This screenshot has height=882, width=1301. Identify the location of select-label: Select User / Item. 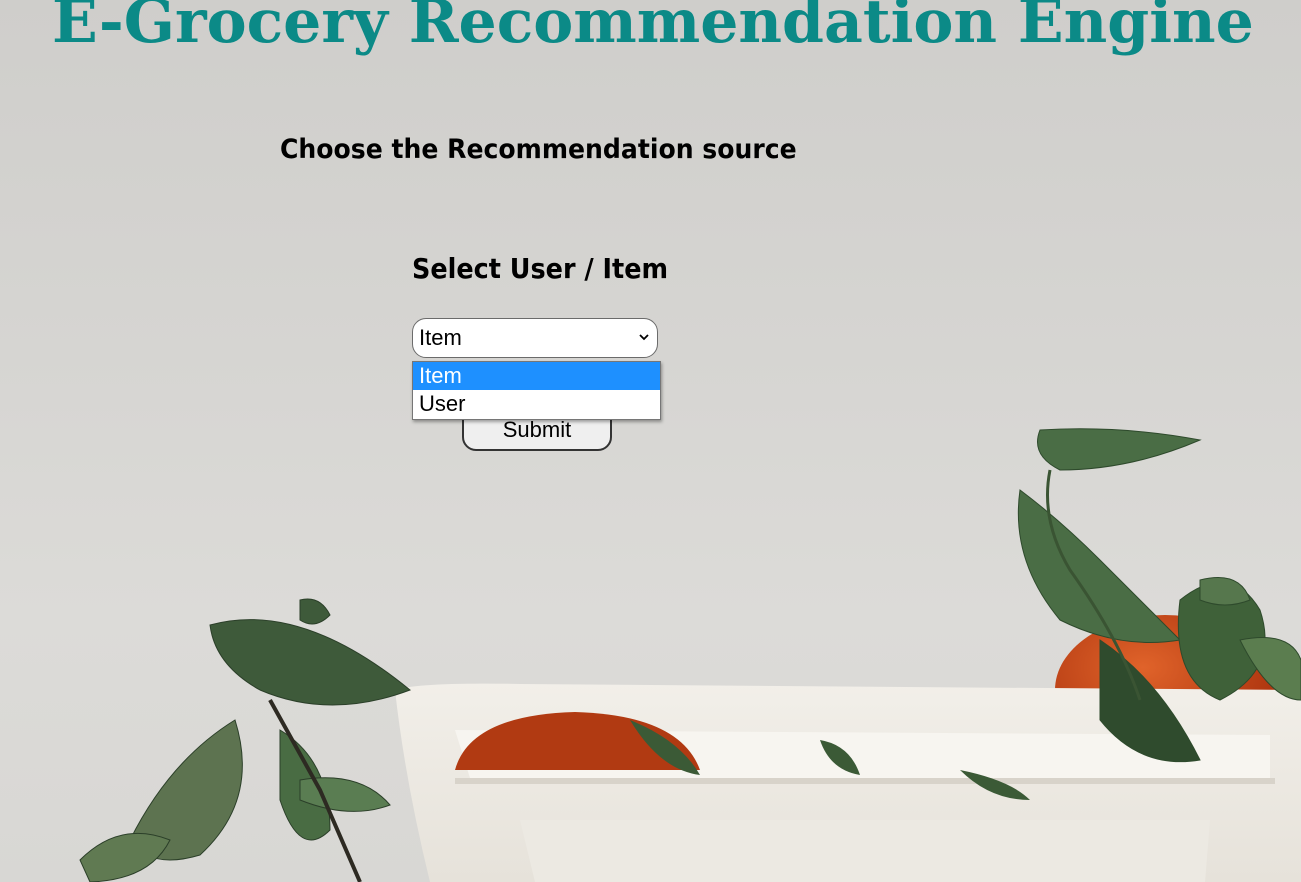
(540, 268).